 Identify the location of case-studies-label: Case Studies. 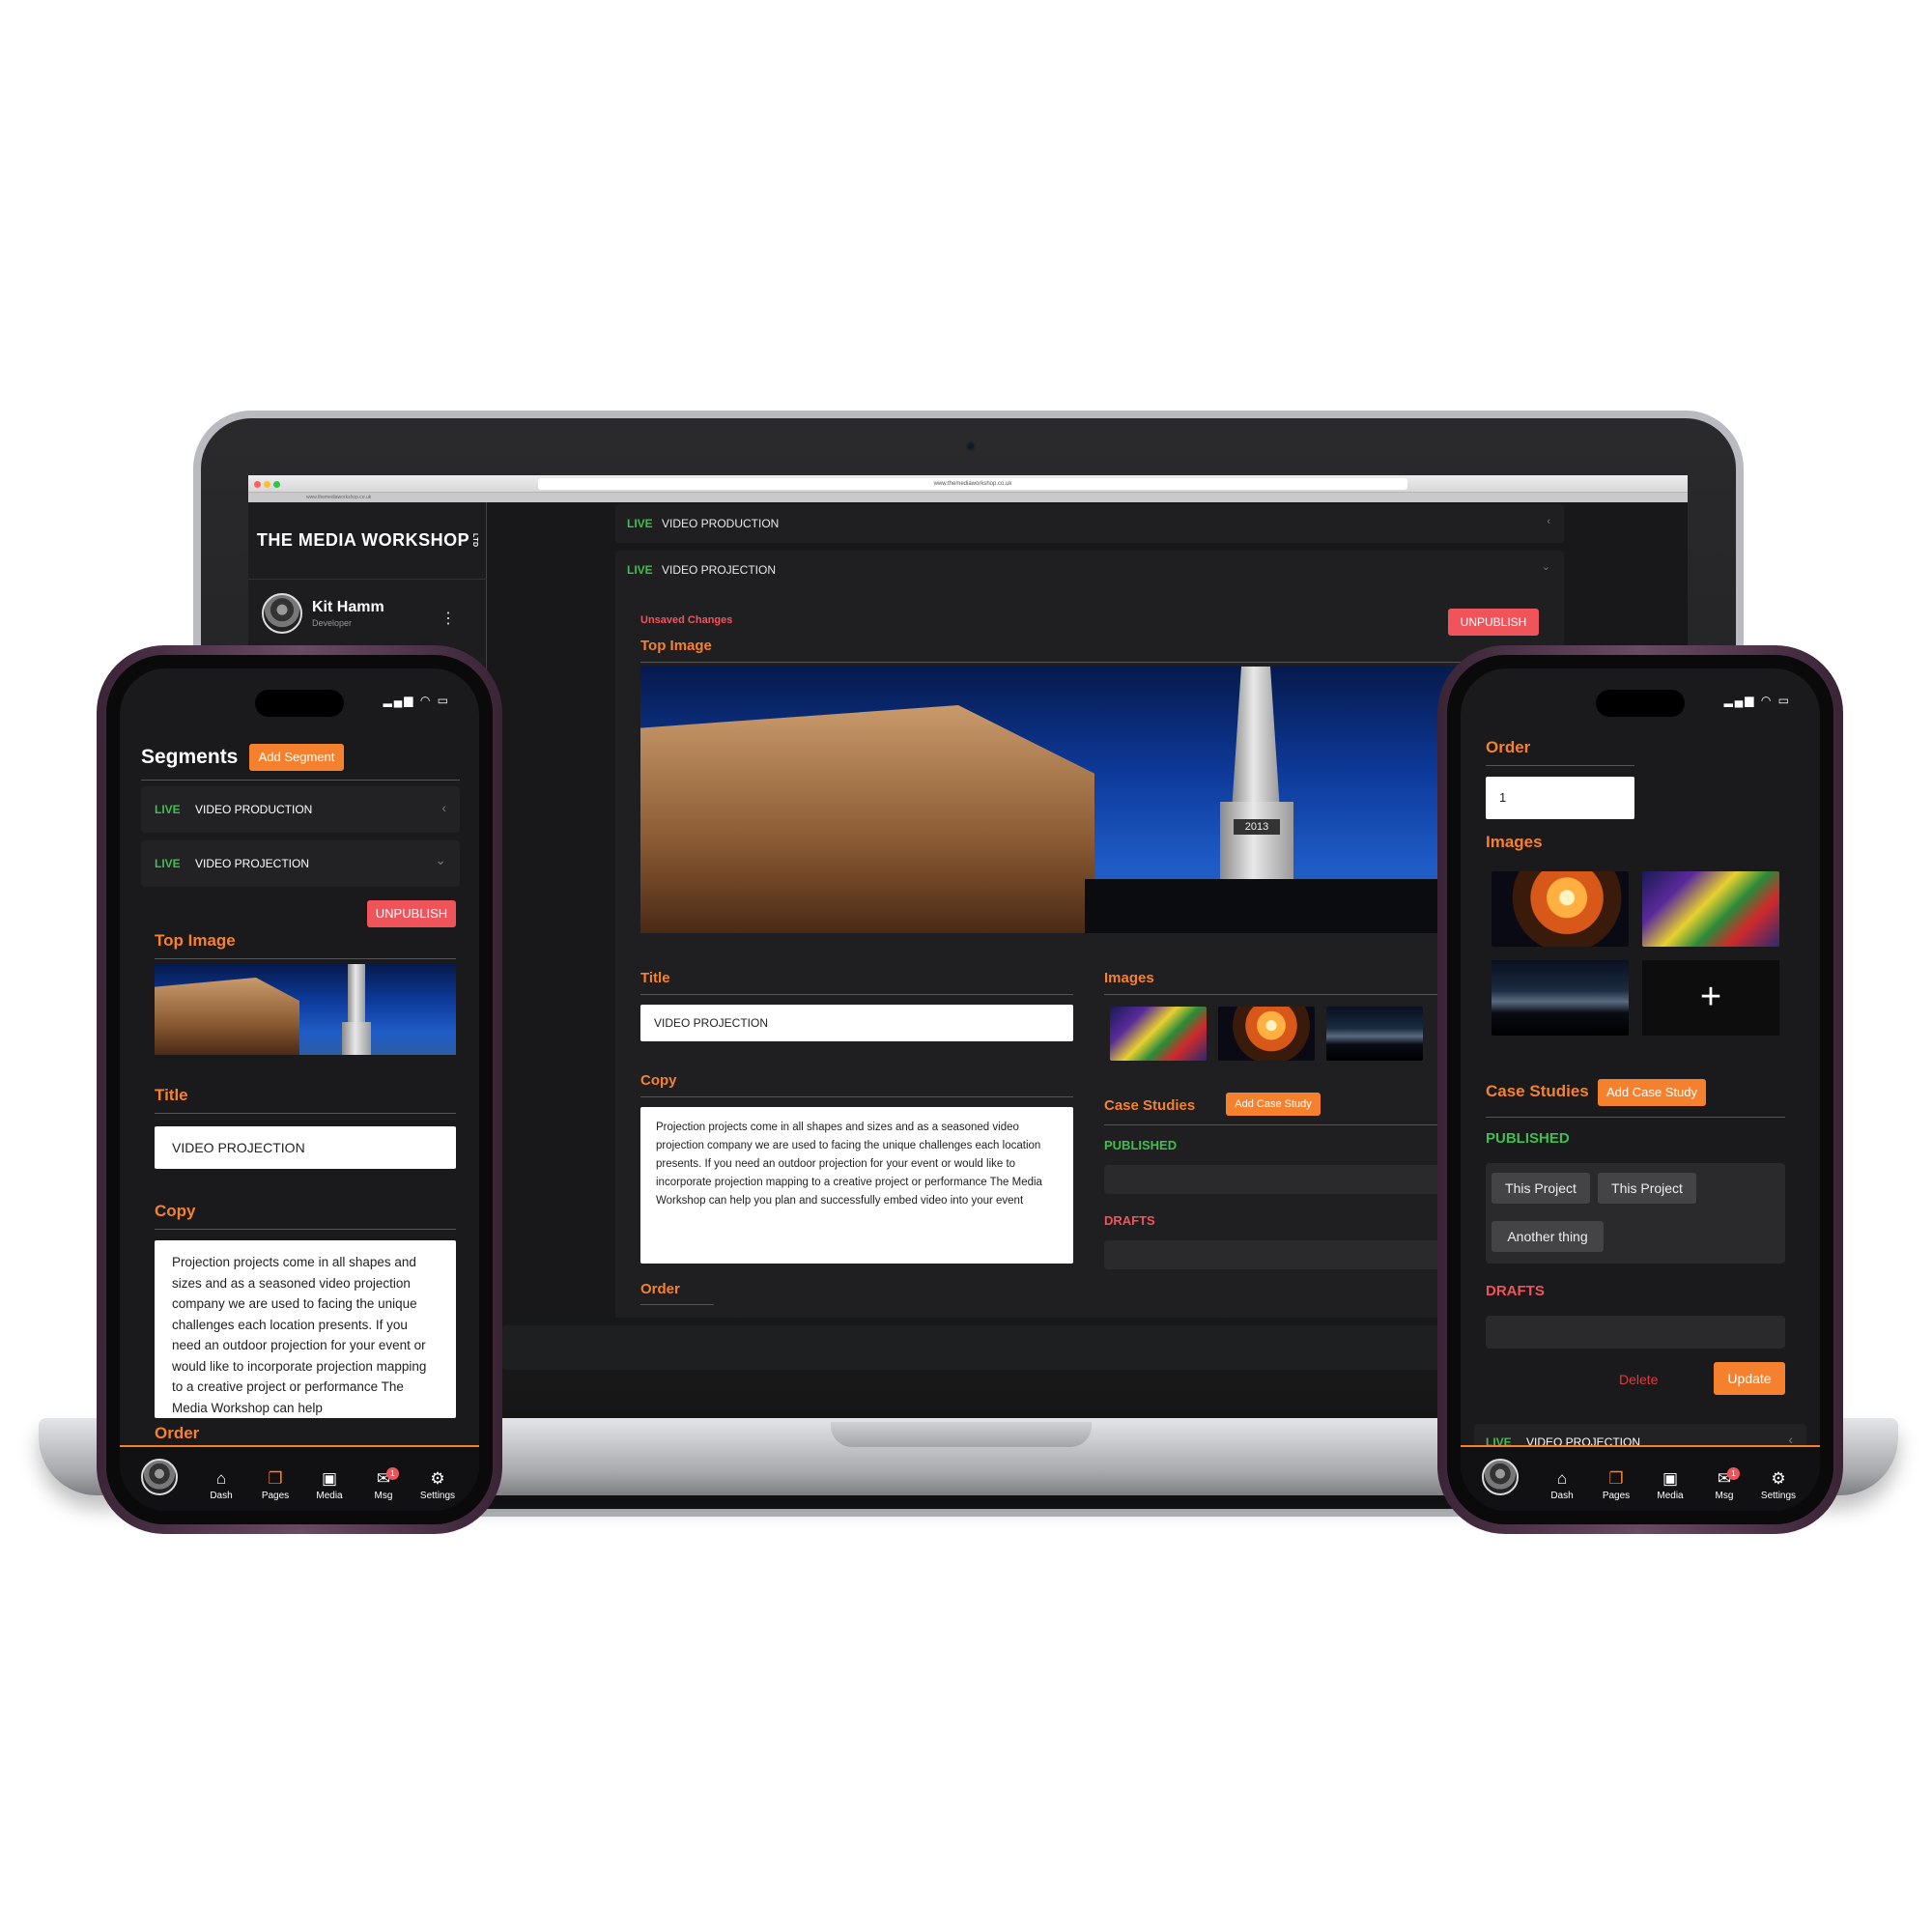
(1537, 1091).